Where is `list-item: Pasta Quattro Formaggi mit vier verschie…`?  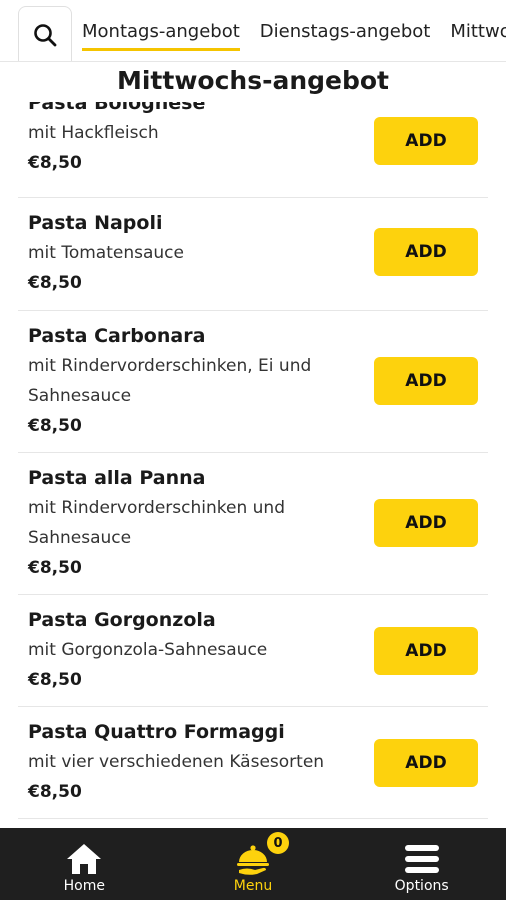 list-item: Pasta Quattro Formaggi mit vier verschie… is located at coordinates (253, 763).